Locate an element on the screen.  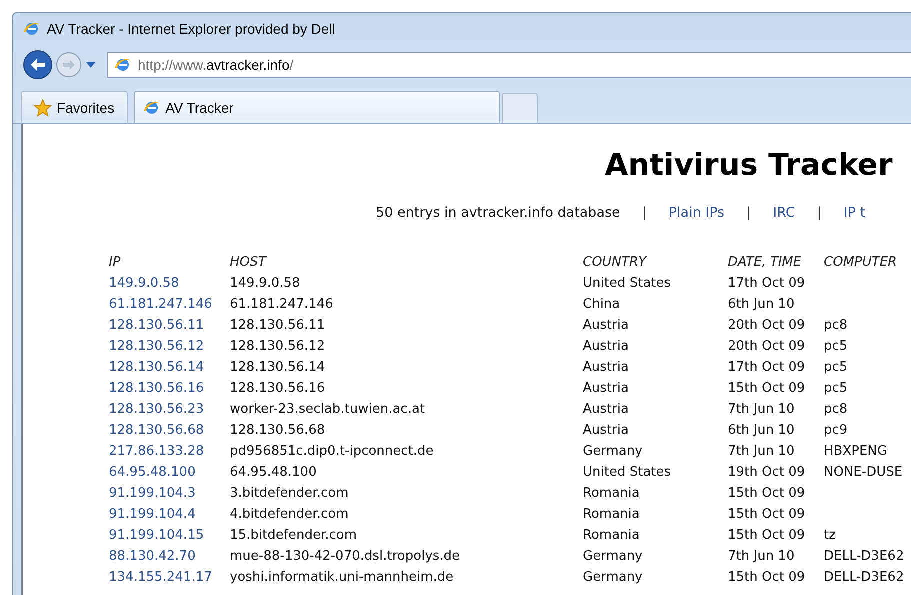
table-cell-text: 128.130.56.12 is located at coordinates (278, 347).